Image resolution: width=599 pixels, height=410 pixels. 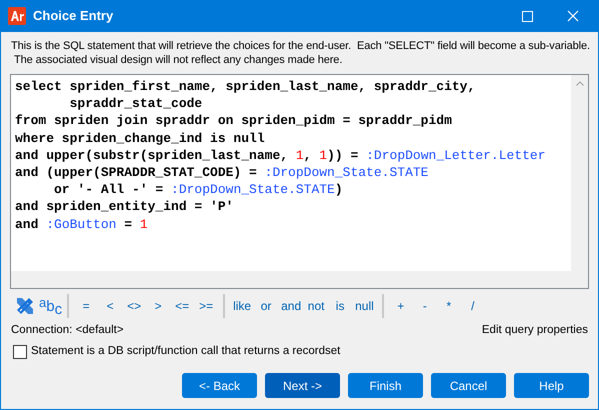 What do you see at coordinates (448, 306) in the screenshot?
I see `operator-button: *` at bounding box center [448, 306].